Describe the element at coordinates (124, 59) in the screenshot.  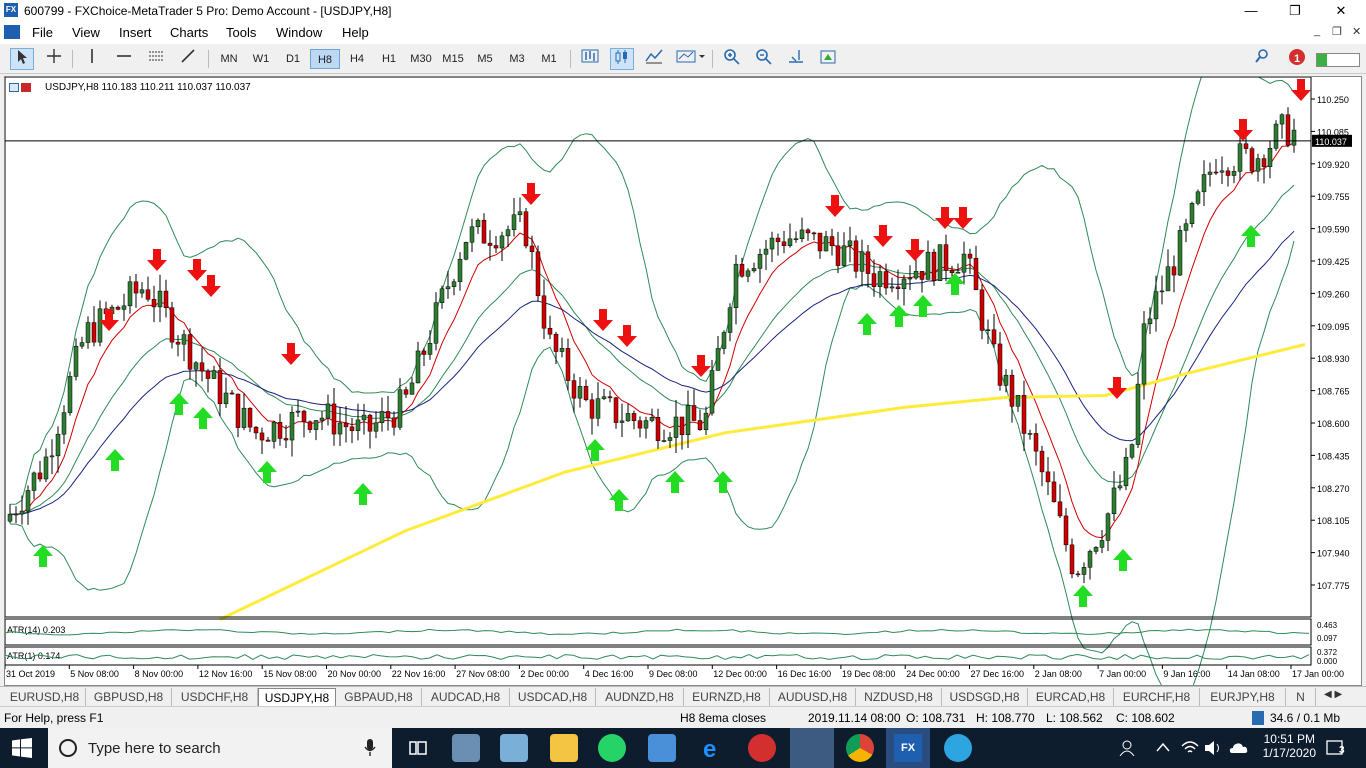
I see `horizontal-line-button` at that location.